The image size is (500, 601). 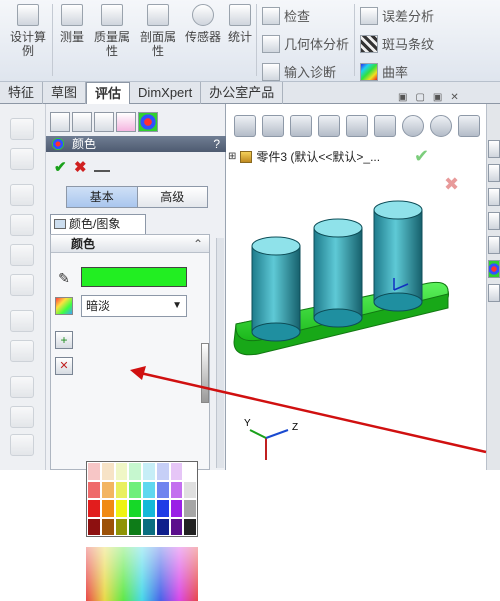 What do you see at coordinates (338, 273) in the screenshot?
I see `cylinder-middle` at bounding box center [338, 273].